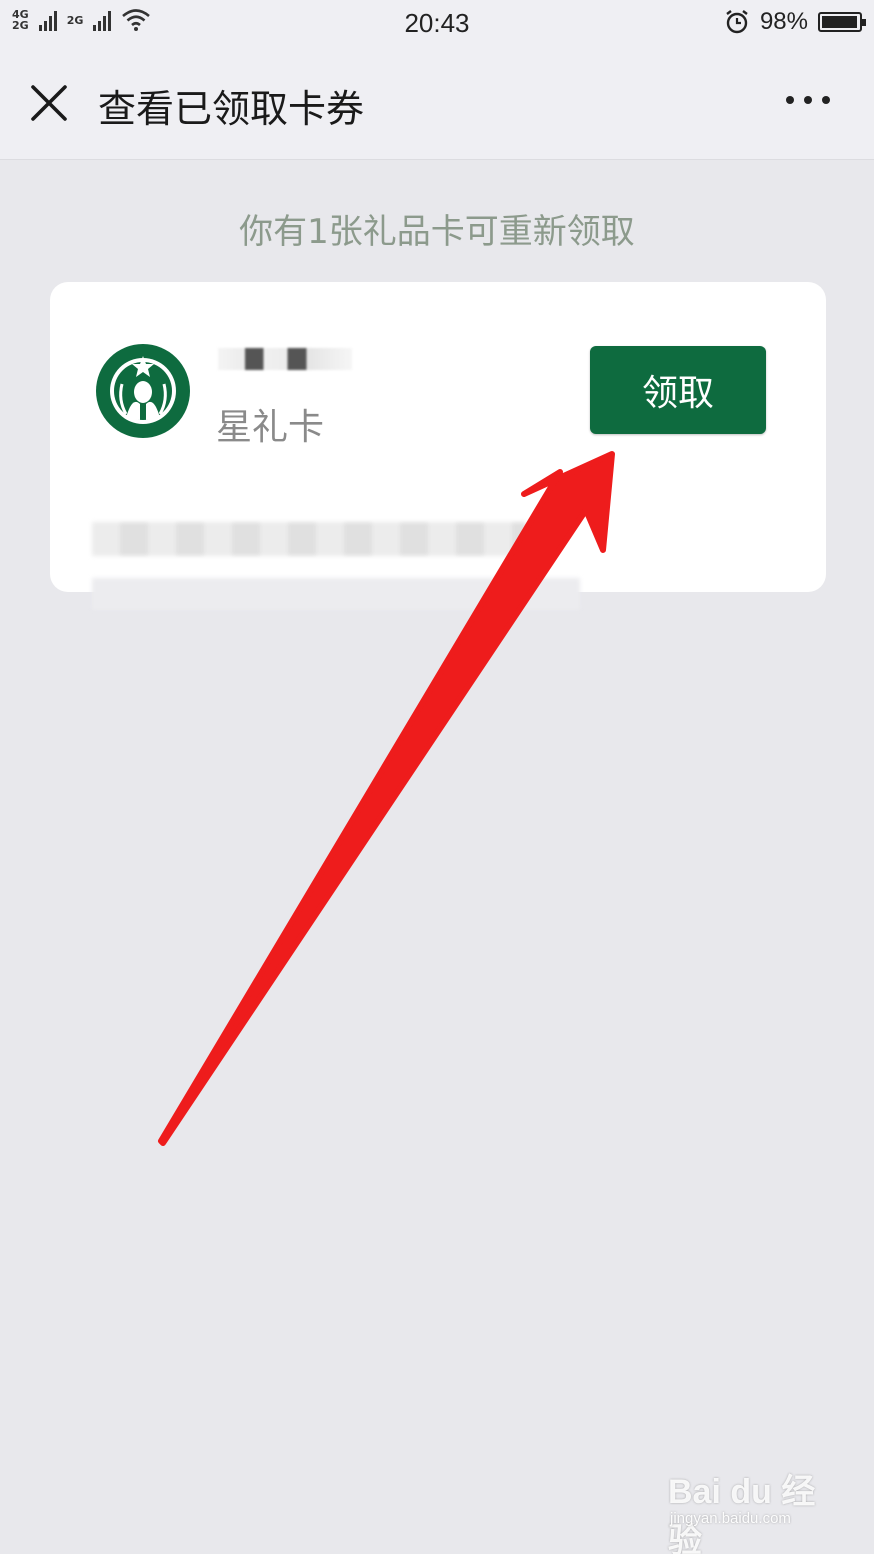 This screenshot has width=874, height=1554. What do you see at coordinates (49, 103) in the screenshot?
I see `close-icon` at bounding box center [49, 103].